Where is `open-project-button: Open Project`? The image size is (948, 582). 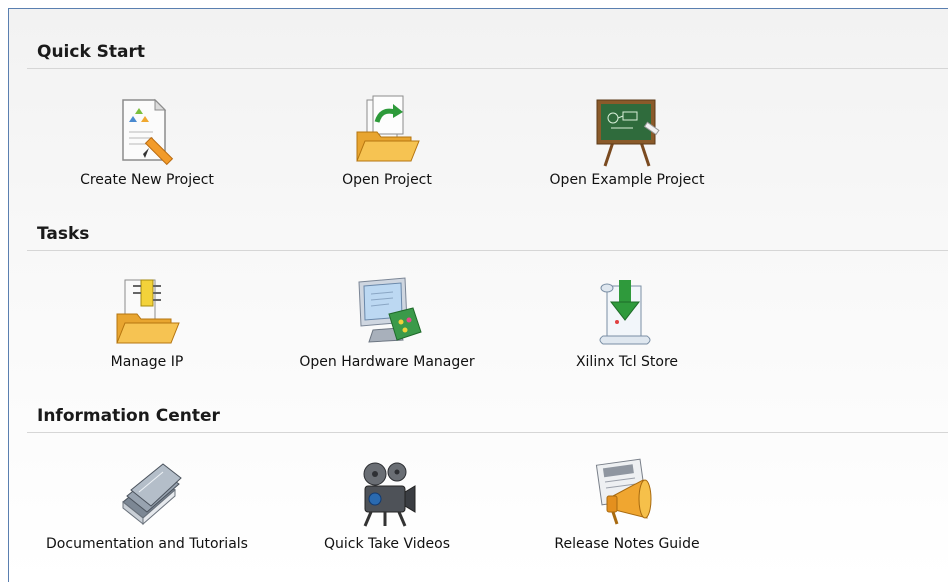
open-project-button: Open Project is located at coordinates (387, 137).